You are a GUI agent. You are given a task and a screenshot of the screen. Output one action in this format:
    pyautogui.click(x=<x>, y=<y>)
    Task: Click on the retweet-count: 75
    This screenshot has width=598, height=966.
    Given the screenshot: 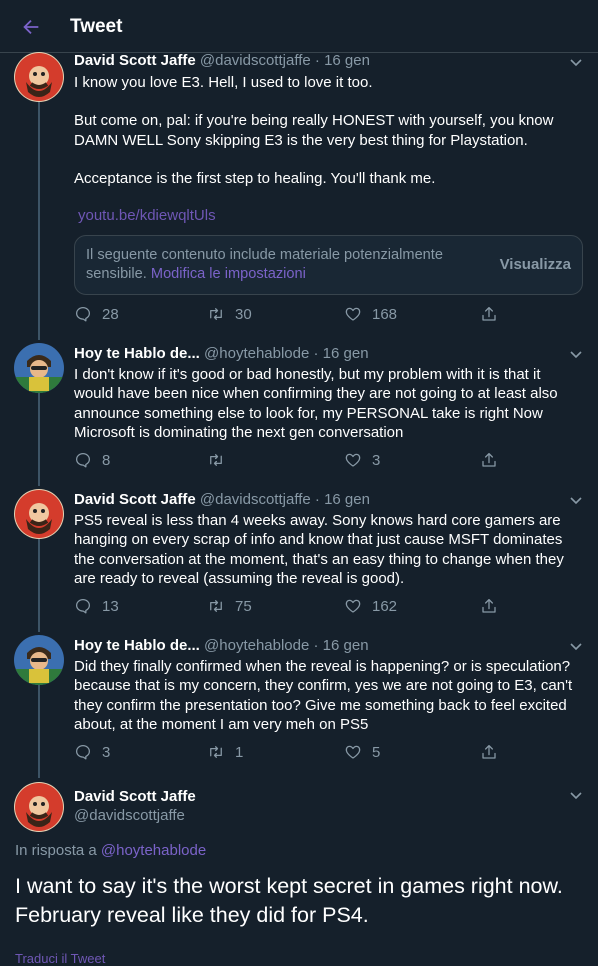 What is the action you would take?
    pyautogui.click(x=243, y=606)
    